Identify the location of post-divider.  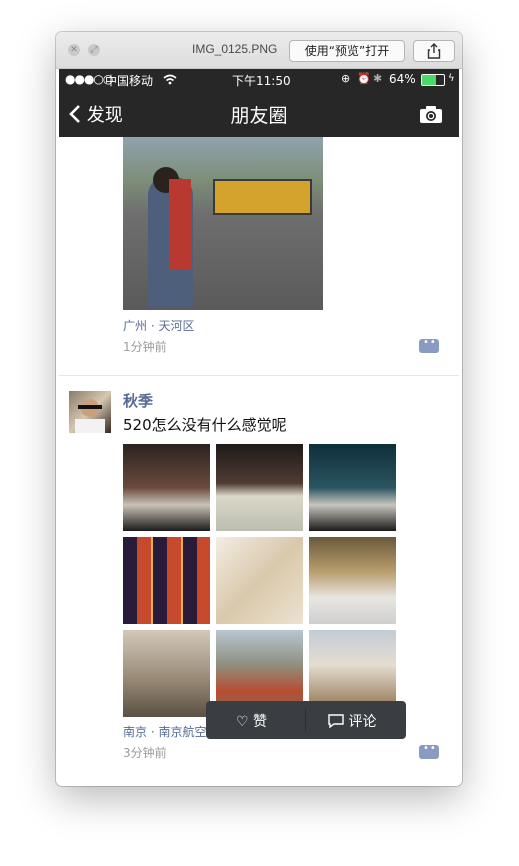
(259, 375).